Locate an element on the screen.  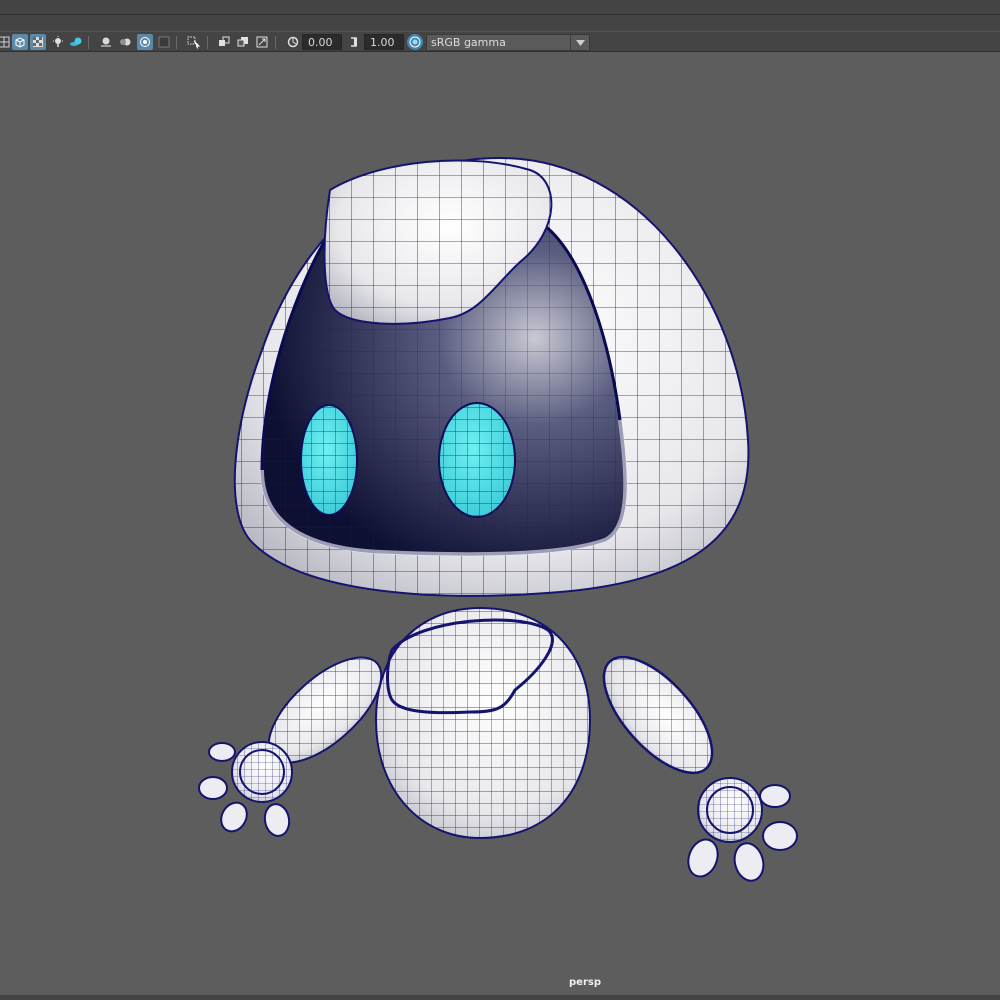
color-space-label: sRGB gamma is located at coordinates (468, 42).